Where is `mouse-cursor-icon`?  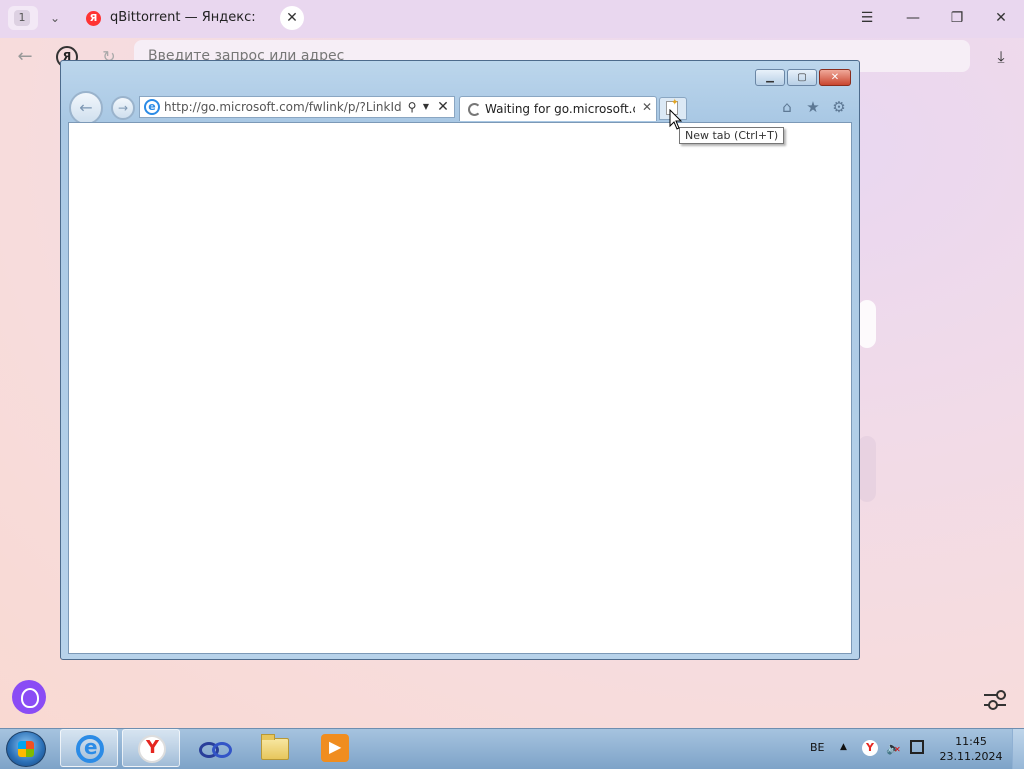
mouse-cursor-icon is located at coordinates (676, 119).